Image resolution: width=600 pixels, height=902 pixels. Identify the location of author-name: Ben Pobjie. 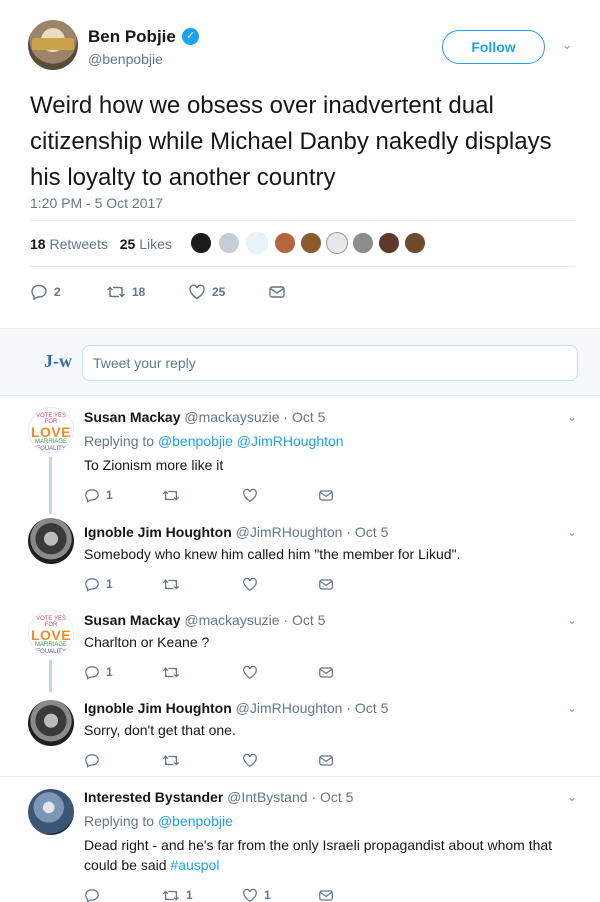
(132, 37).